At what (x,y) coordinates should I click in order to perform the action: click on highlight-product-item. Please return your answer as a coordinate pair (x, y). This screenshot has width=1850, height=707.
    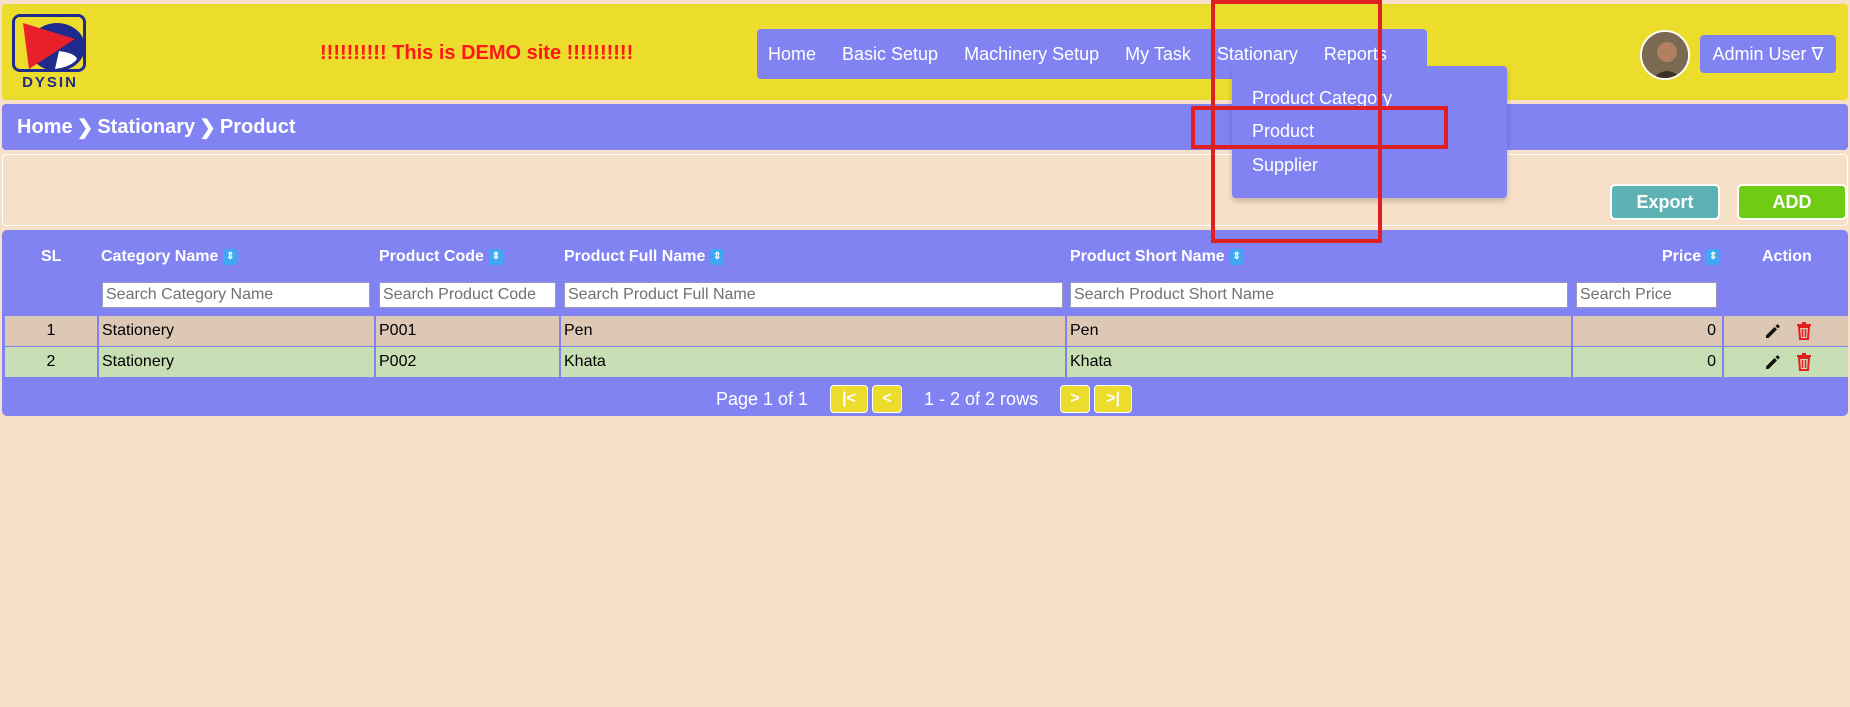
    Looking at the image, I should click on (1319, 127).